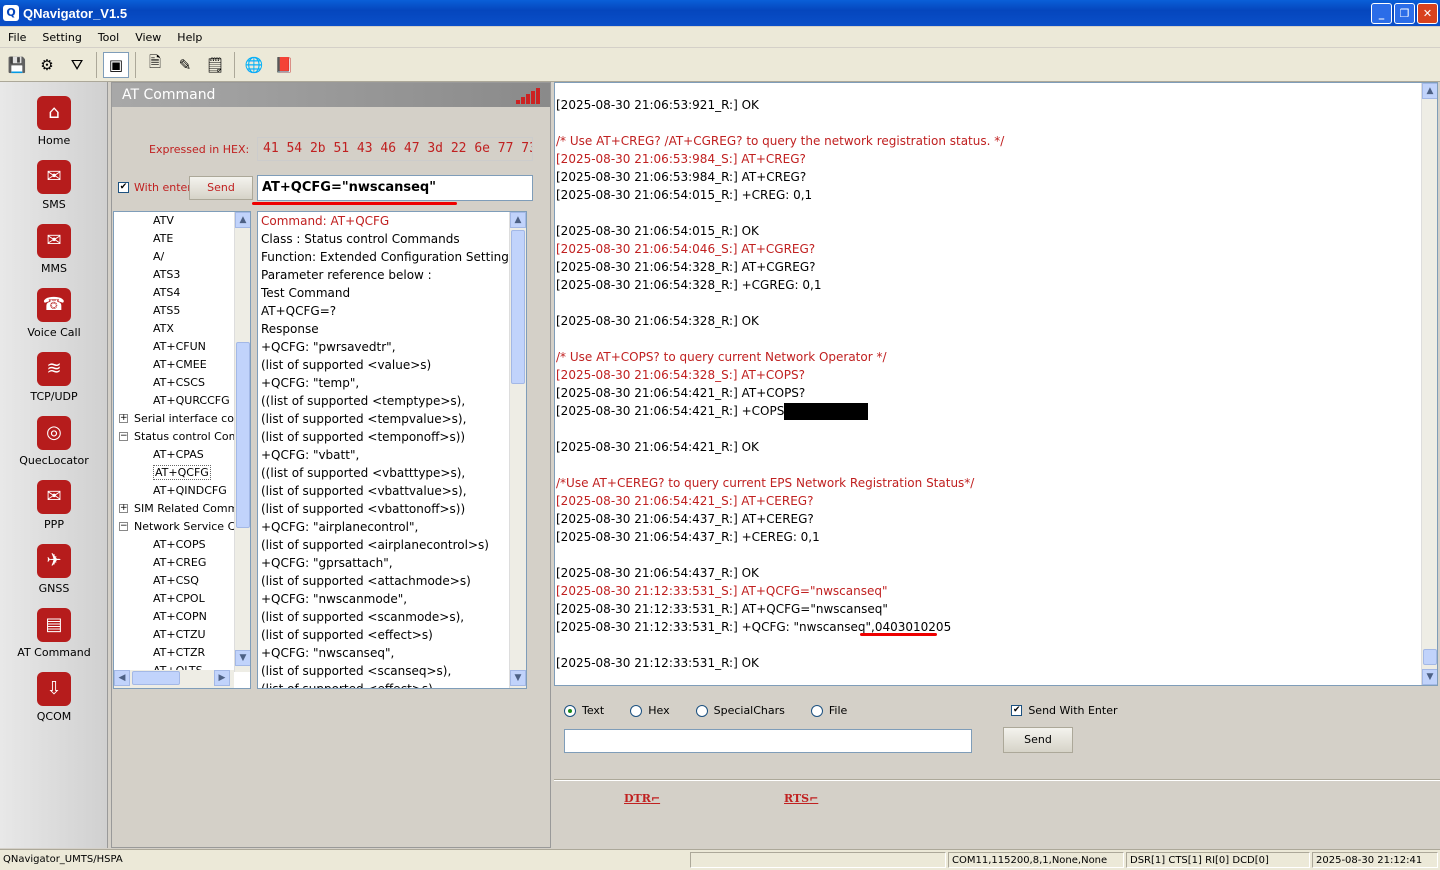 This screenshot has height=870, width=1440. What do you see at coordinates (54, 633) in the screenshot?
I see `nav-at-command: ▤ AT Command` at bounding box center [54, 633].